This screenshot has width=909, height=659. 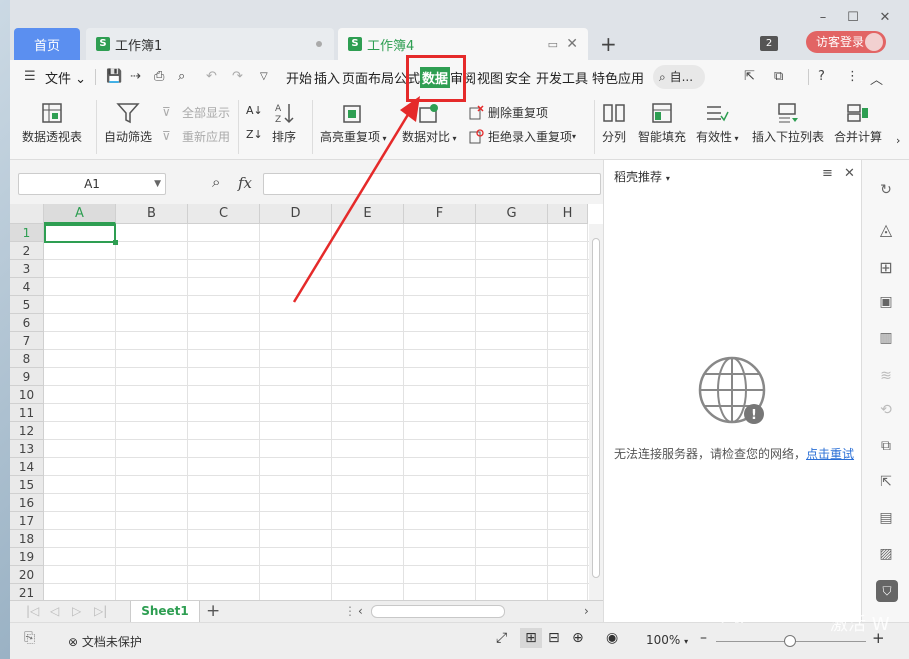 I want to click on table-icon: ⊞, so click(x=886, y=268).